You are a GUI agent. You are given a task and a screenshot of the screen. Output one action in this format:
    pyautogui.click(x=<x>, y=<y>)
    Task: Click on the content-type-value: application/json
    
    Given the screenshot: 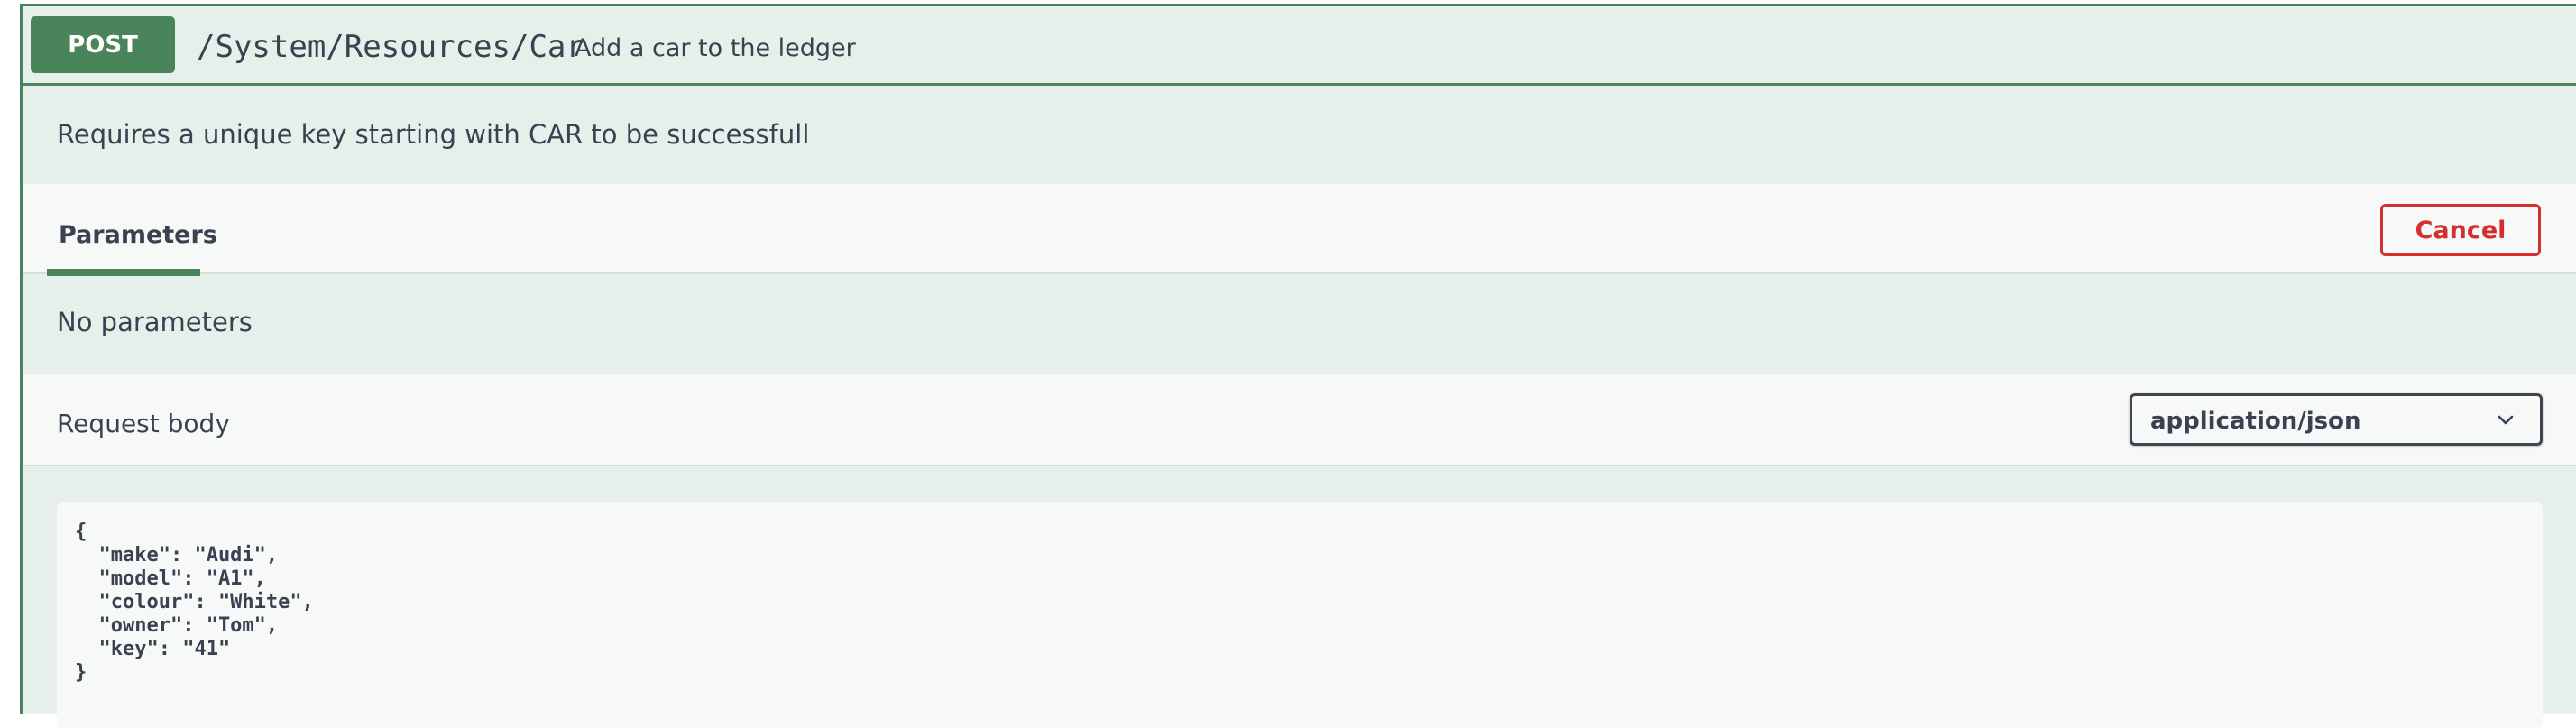 What is the action you would take?
    pyautogui.click(x=2255, y=421)
    